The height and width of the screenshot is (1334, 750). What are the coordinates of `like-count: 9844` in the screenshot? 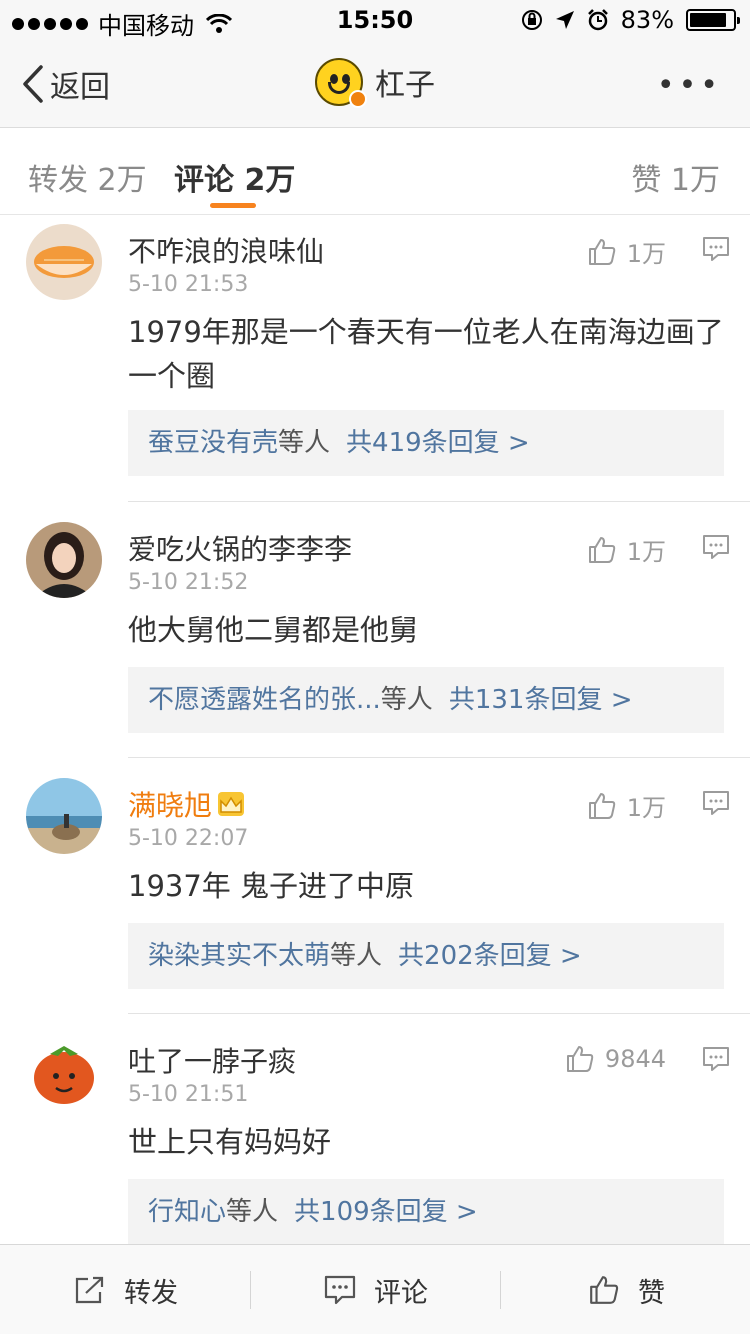 It's located at (635, 1059).